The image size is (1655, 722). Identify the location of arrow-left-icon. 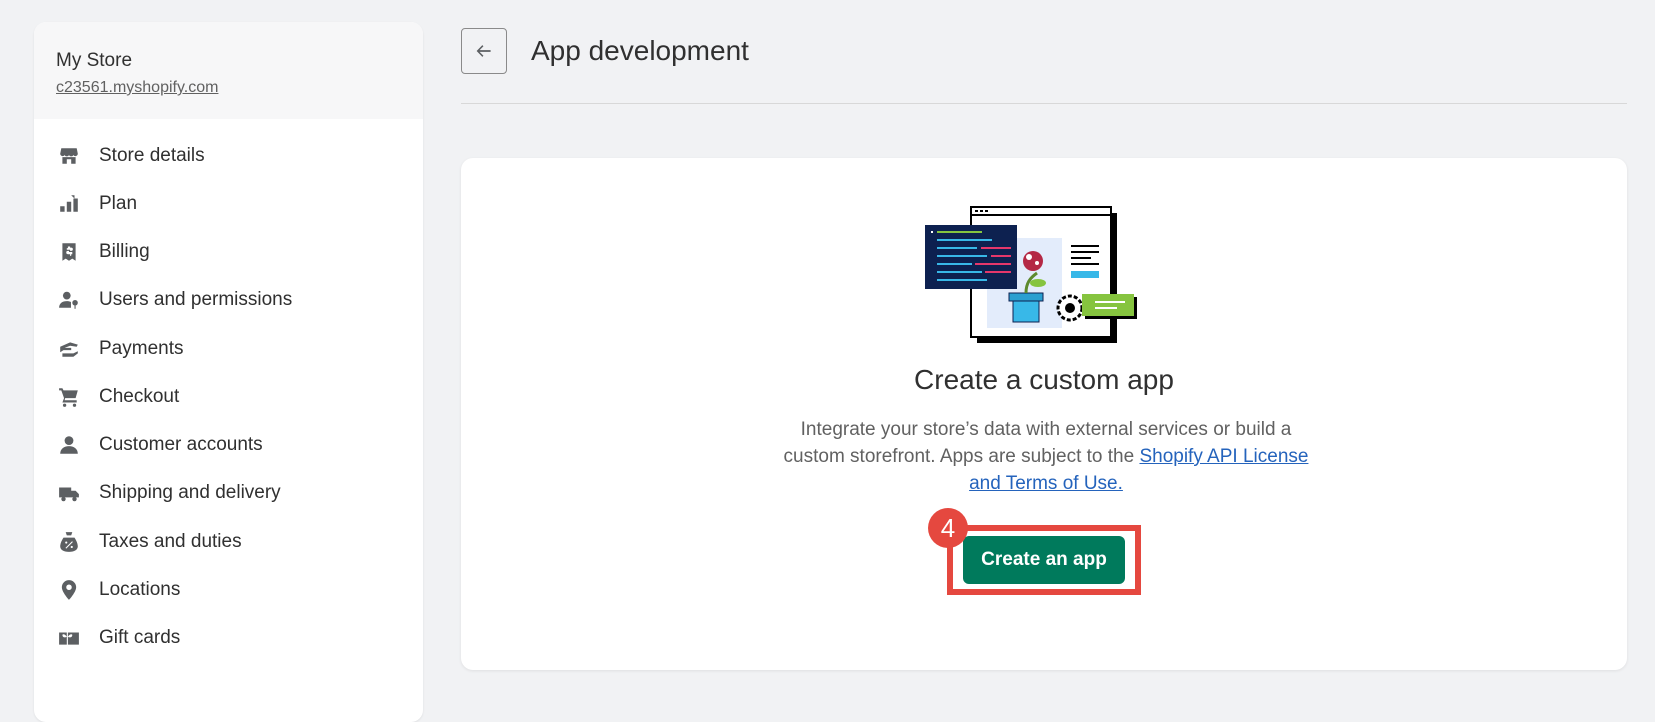
(483, 51).